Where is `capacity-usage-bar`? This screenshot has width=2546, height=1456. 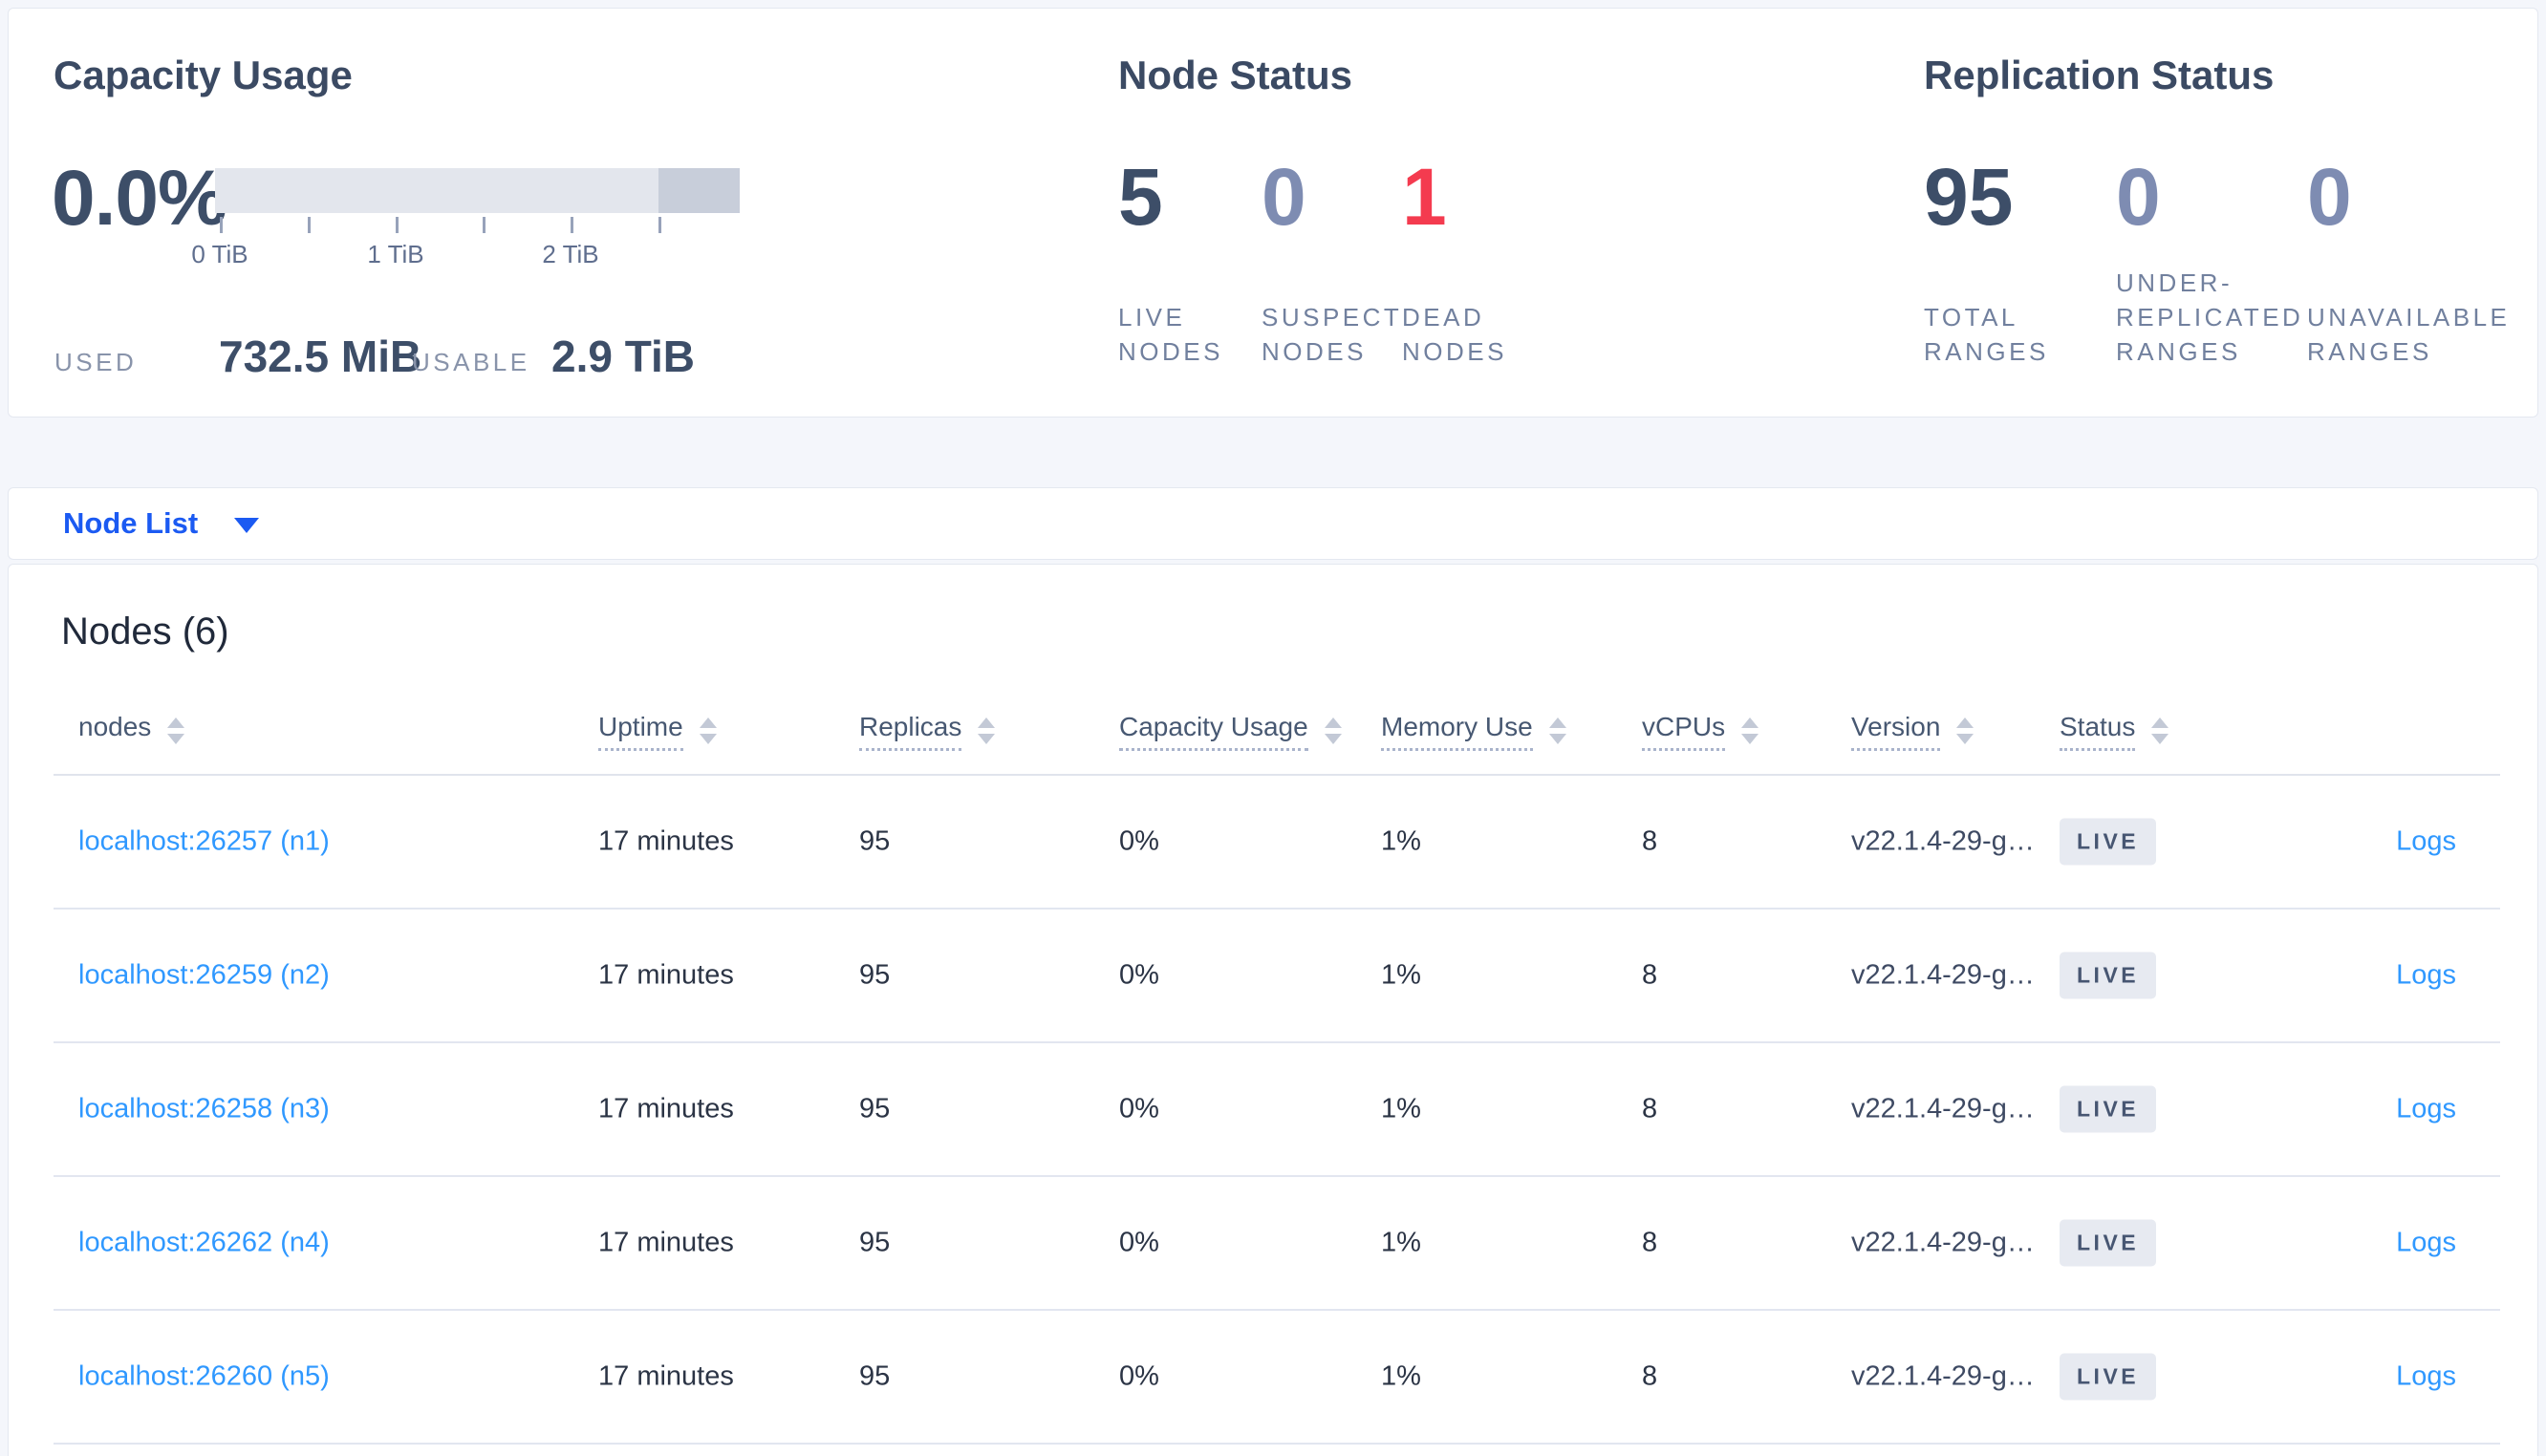
capacity-usage-bar is located at coordinates (477, 191).